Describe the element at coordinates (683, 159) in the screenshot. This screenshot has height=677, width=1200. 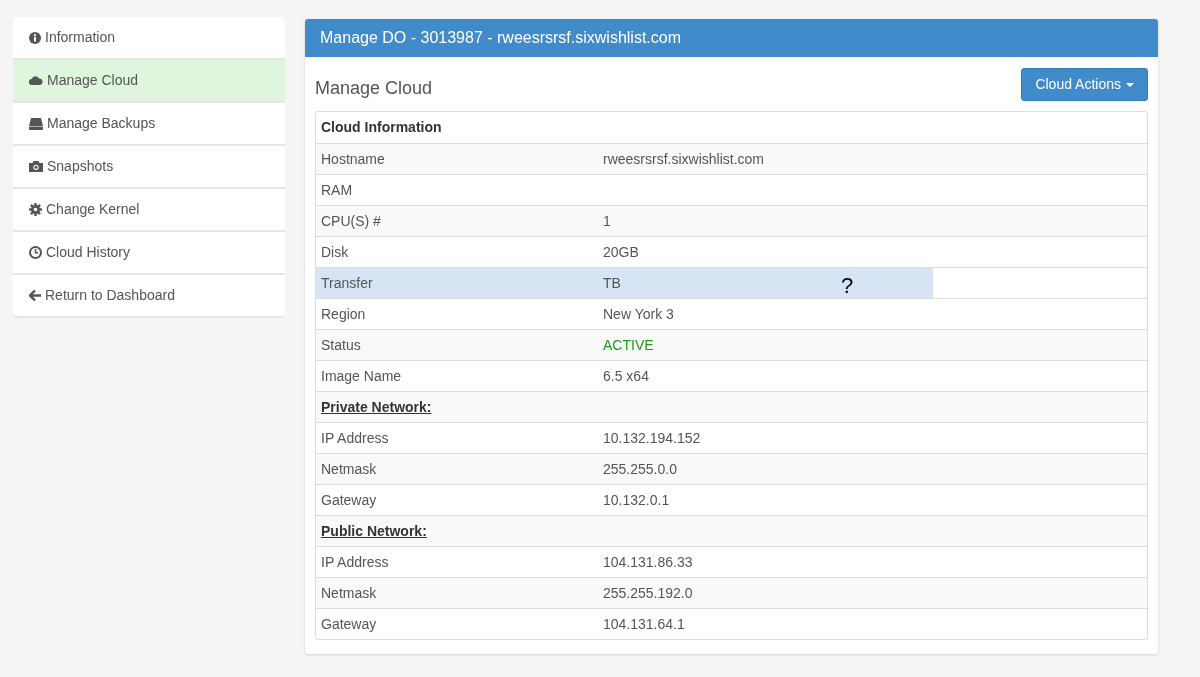
I see `field-value: rweesrsrsf.sixwishlist.com` at that location.